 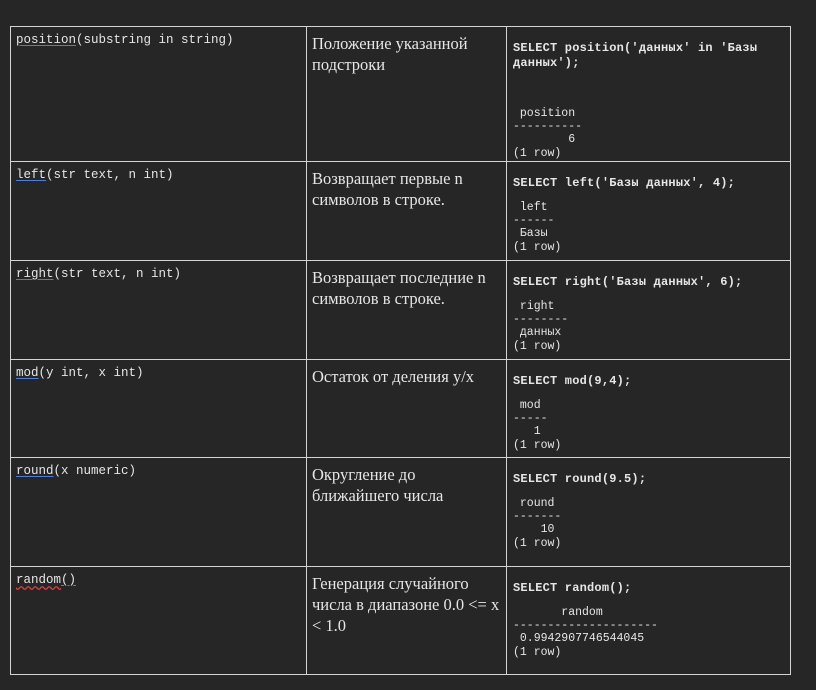 I want to click on function-signature: random(), so click(x=158, y=577).